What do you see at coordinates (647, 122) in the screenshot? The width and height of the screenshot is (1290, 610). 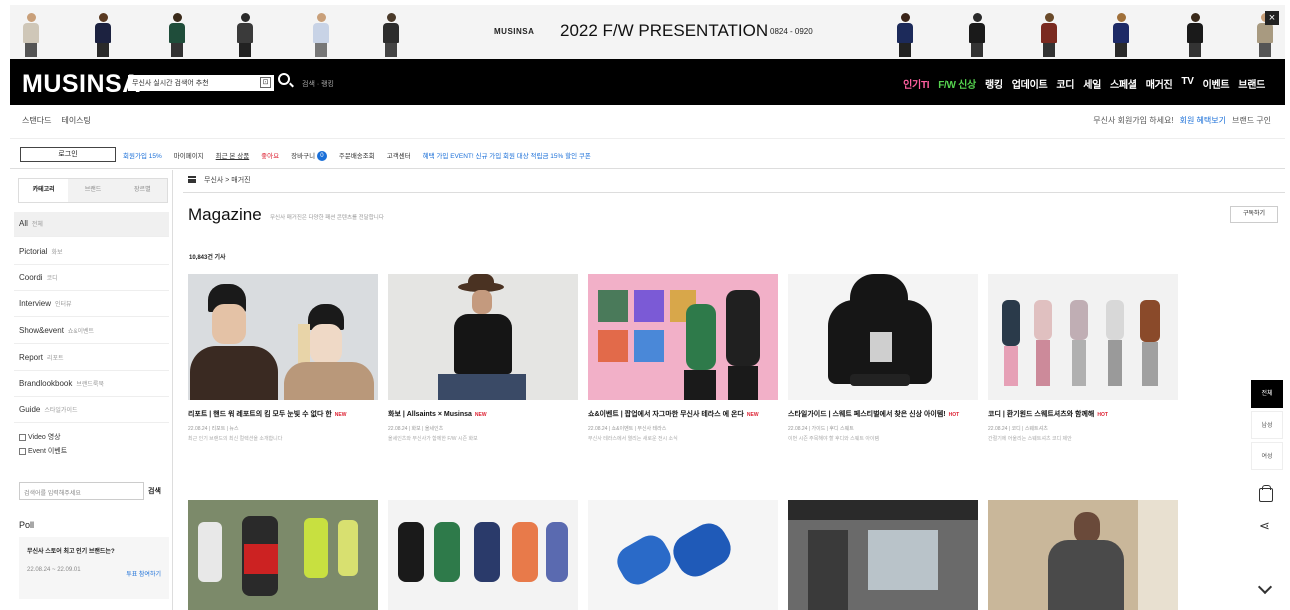 I see `sub-bar: 스탠다드 테이스팅 무신사 회원가입 하세요! 회원 혜택보기 브랜드 구인` at bounding box center [647, 122].